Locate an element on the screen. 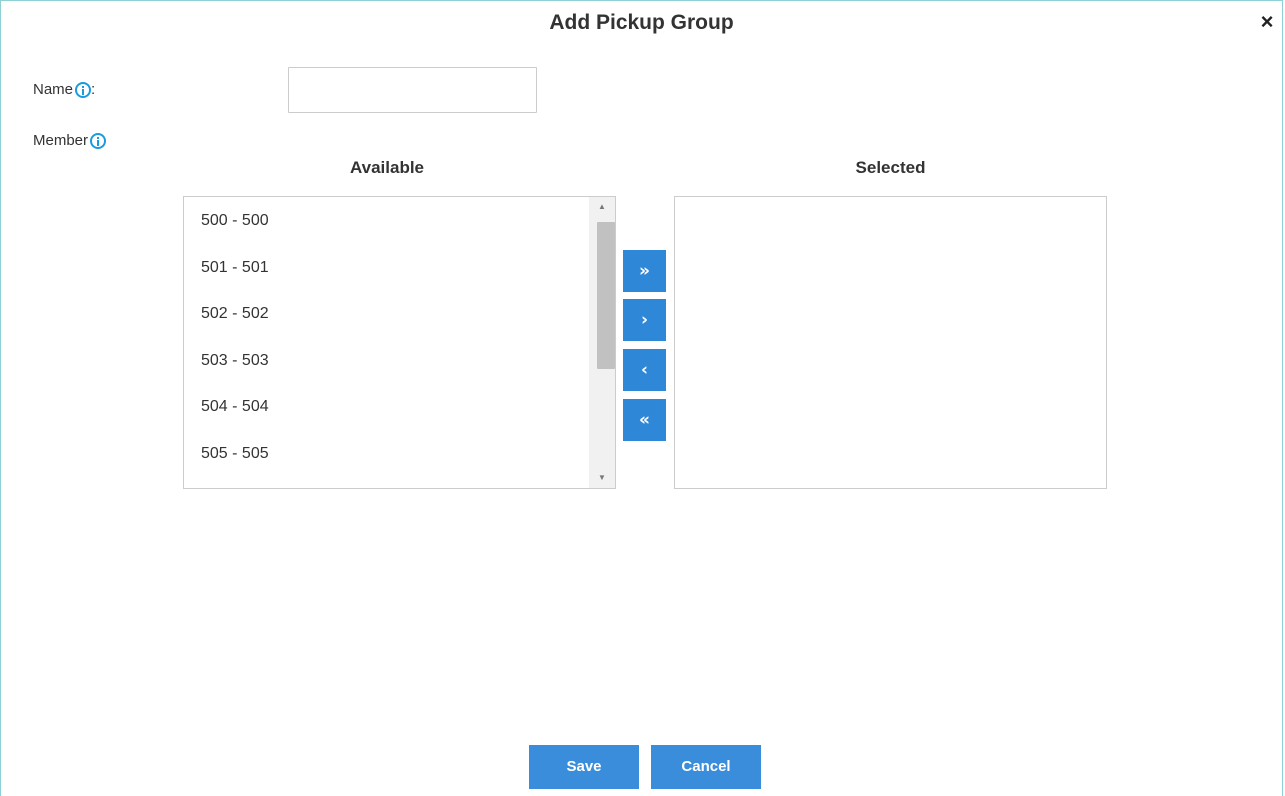 The image size is (1285, 796). remove-all-button: « is located at coordinates (644, 420).